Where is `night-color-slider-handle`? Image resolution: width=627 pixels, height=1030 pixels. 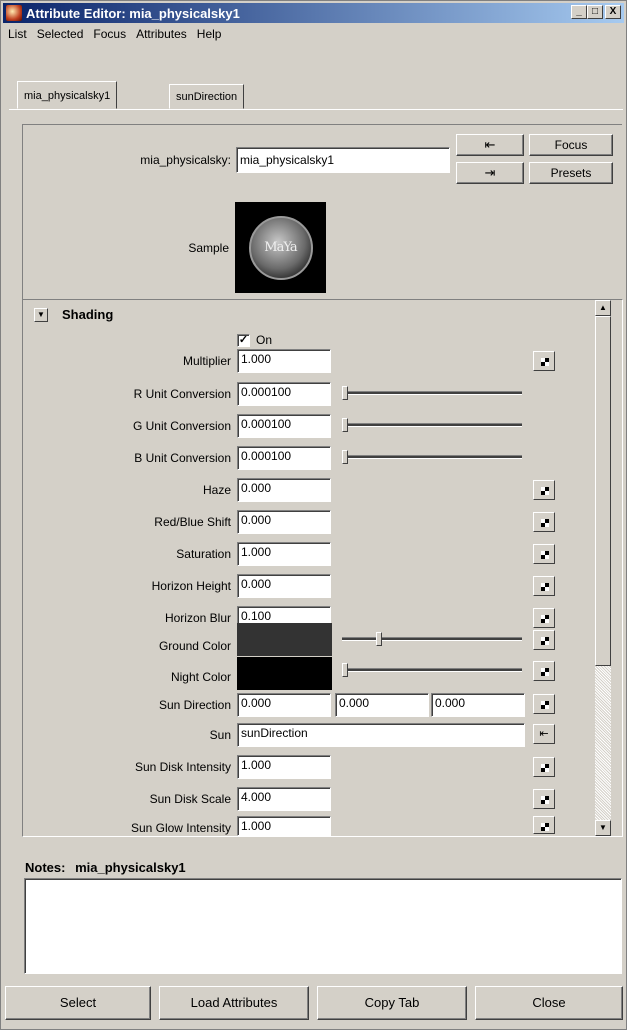 night-color-slider-handle is located at coordinates (345, 670).